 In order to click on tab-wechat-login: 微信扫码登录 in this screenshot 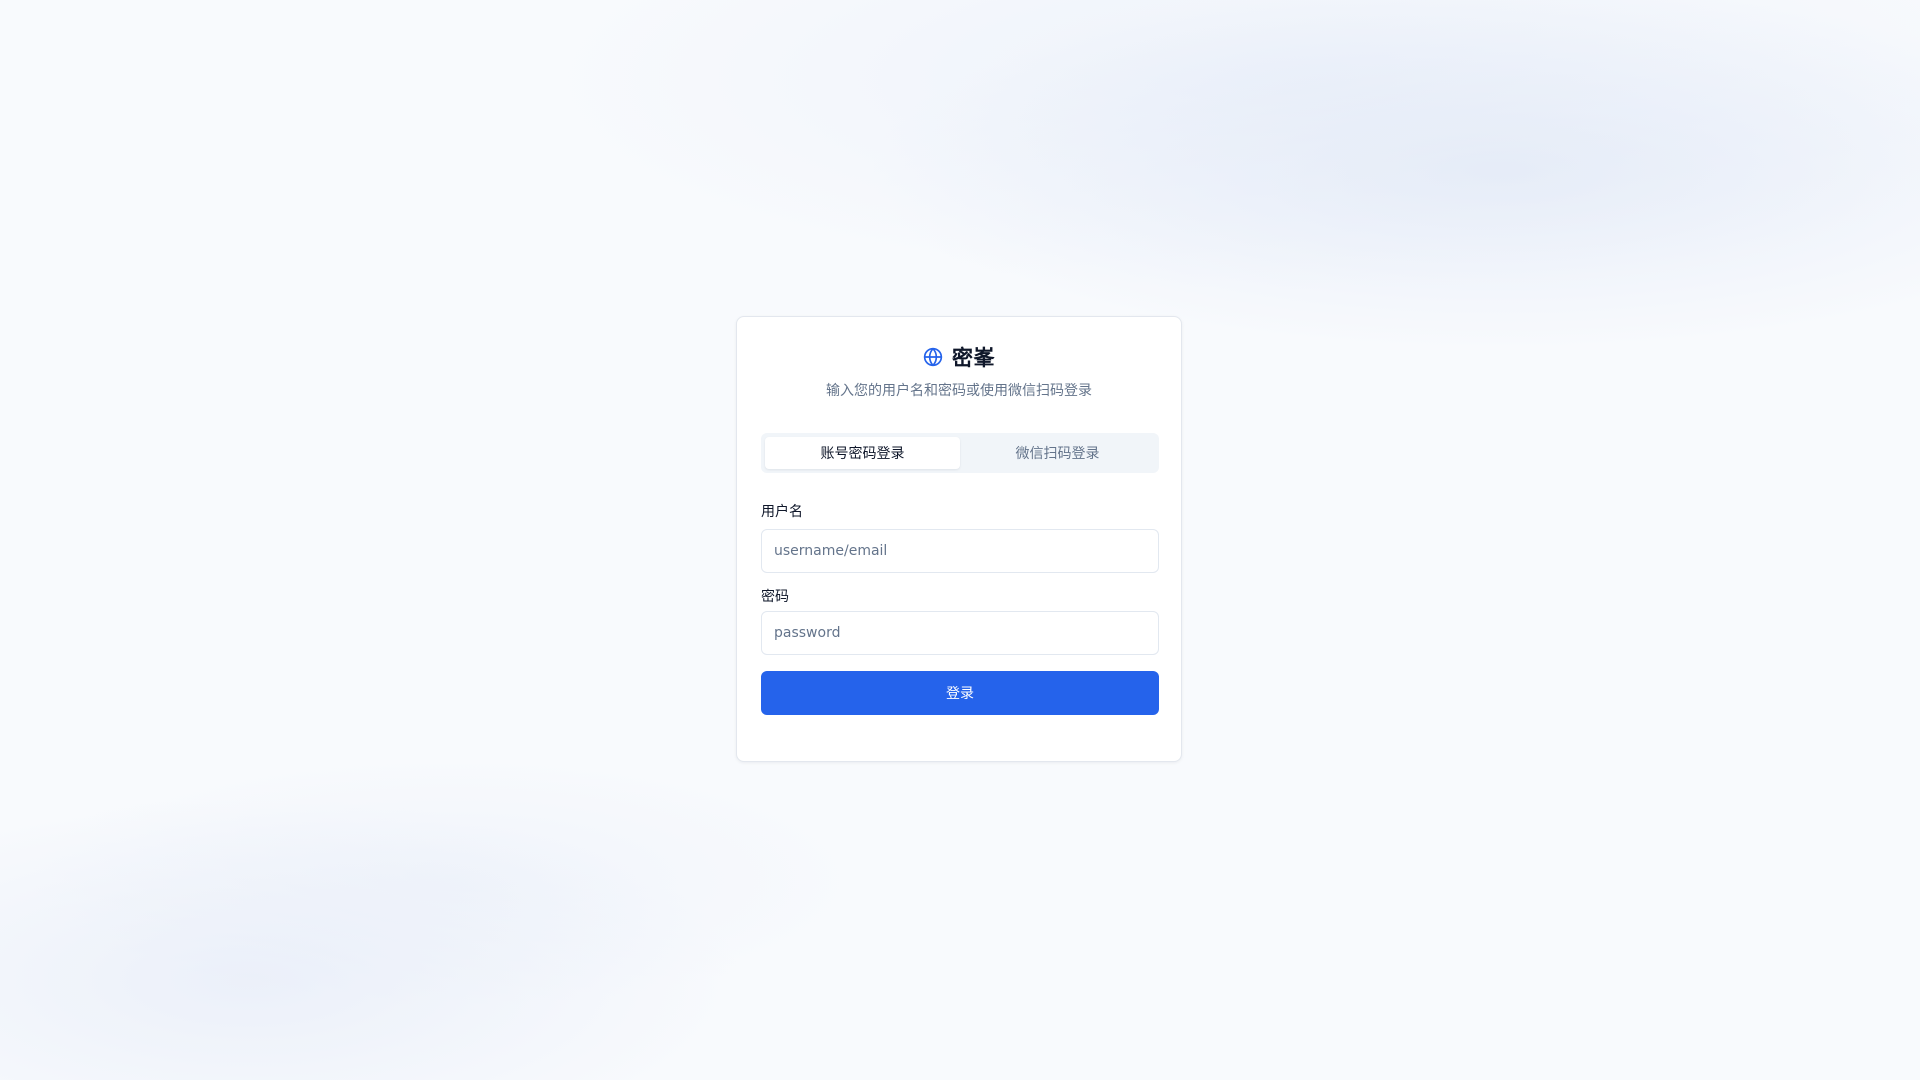, I will do `click(1057, 453)`.